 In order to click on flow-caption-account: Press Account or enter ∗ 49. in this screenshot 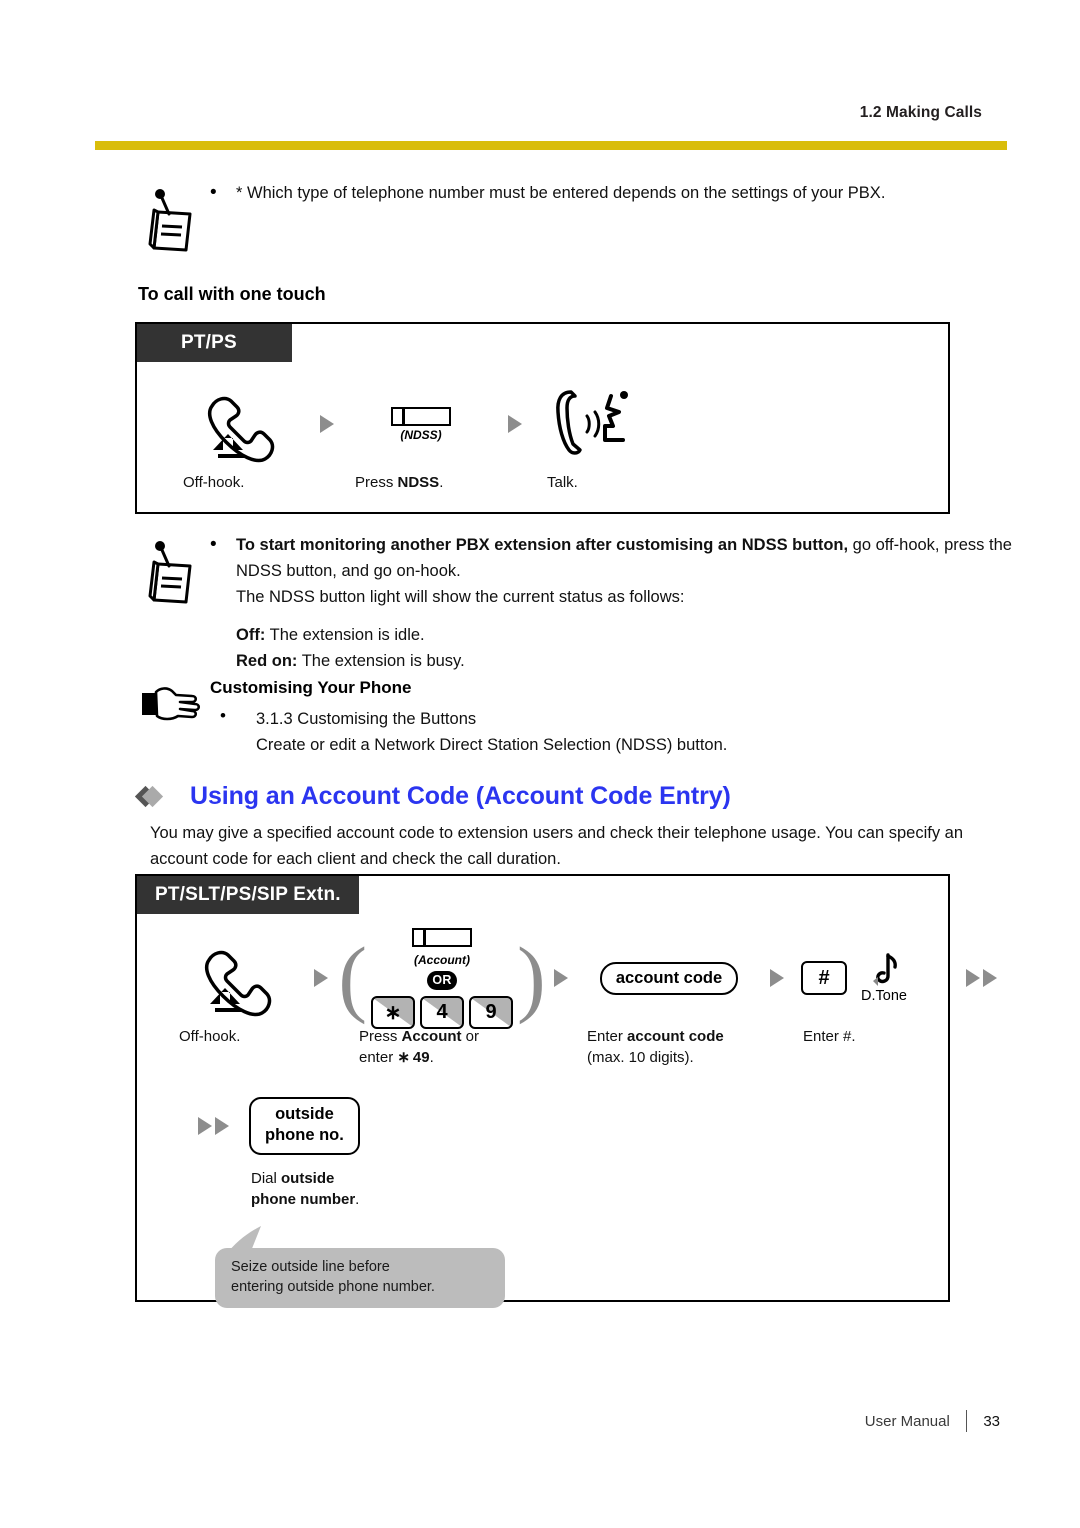, I will do `click(413, 1047)`.